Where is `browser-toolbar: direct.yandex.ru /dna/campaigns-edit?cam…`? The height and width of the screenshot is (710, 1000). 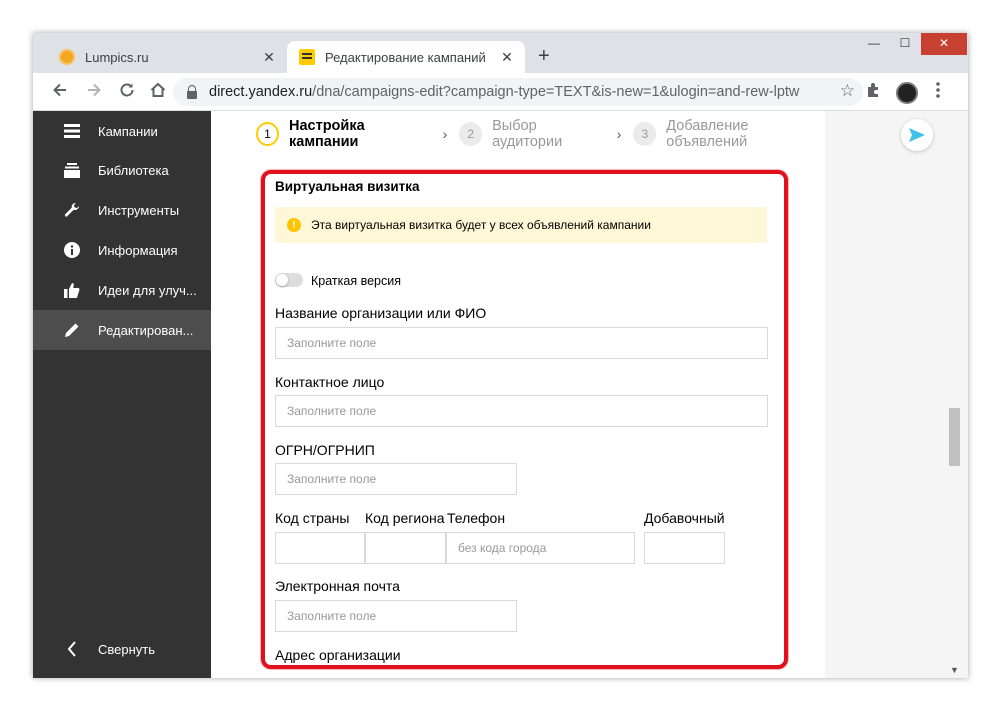
browser-toolbar: direct.yandex.ru /dna/campaigns-edit?cam… is located at coordinates (500, 92).